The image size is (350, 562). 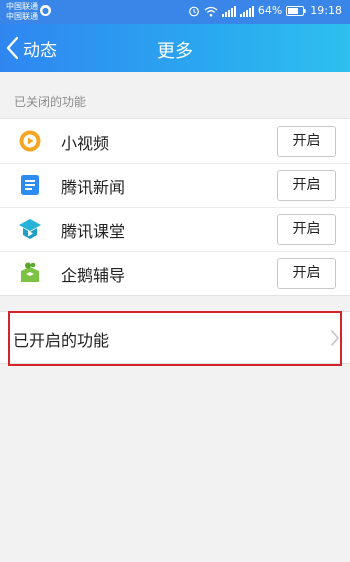 What do you see at coordinates (326, 10) in the screenshot?
I see `status-time: 19:18` at bounding box center [326, 10].